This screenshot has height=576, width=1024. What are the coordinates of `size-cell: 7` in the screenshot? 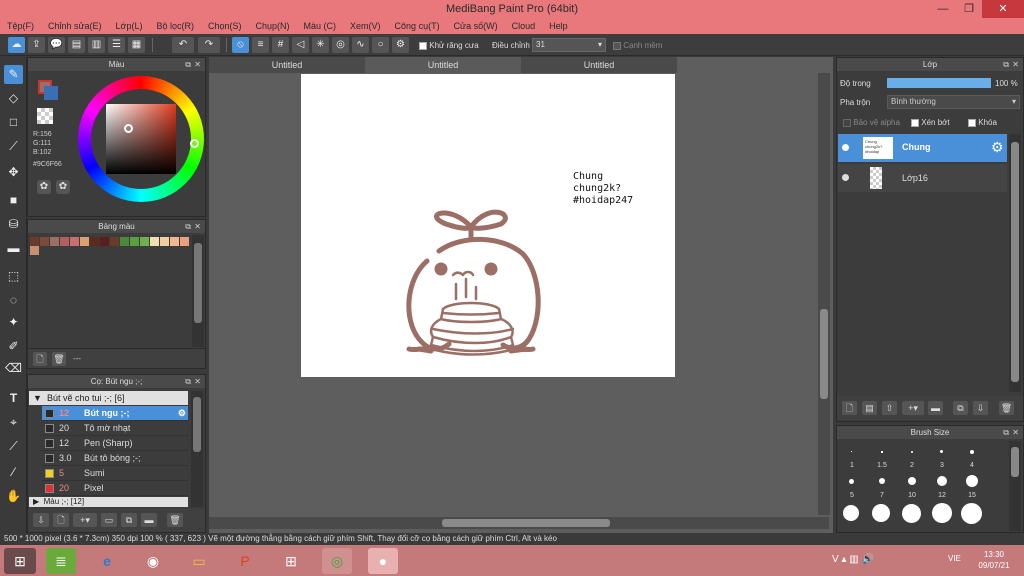 It's located at (882, 486).